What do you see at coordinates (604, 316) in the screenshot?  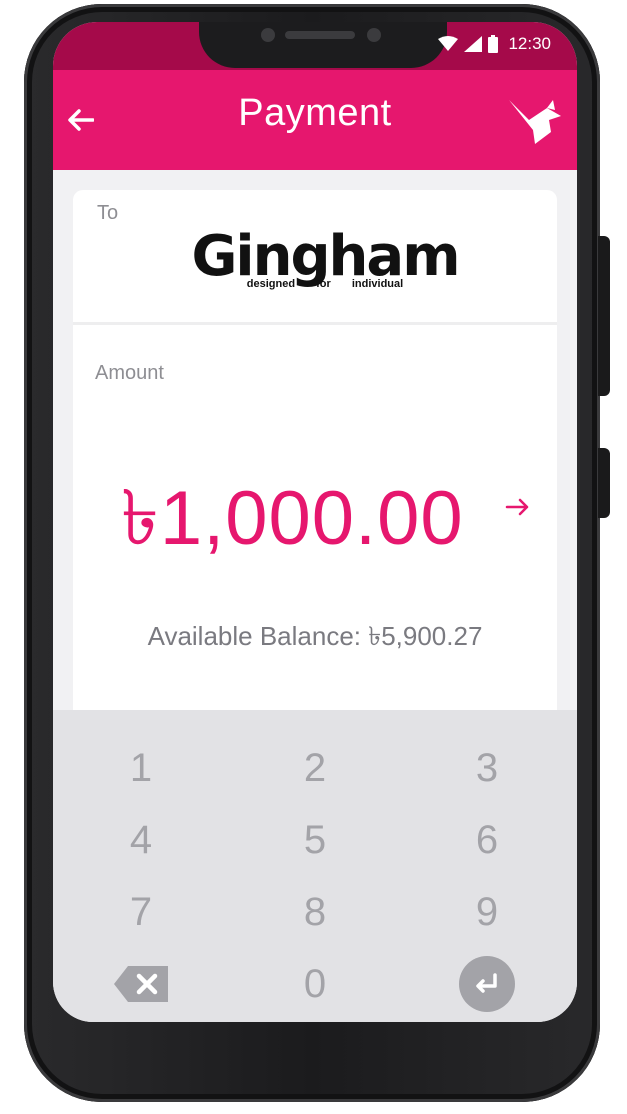 I see `power-button` at bounding box center [604, 316].